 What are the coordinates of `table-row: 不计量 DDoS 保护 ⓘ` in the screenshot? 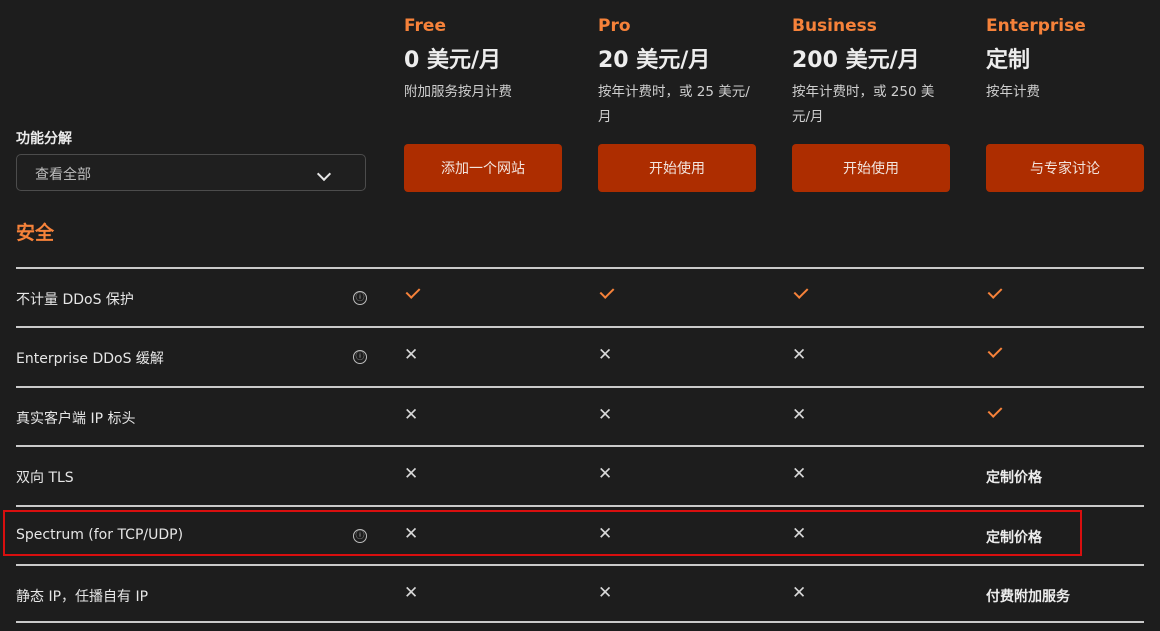 It's located at (580, 296).